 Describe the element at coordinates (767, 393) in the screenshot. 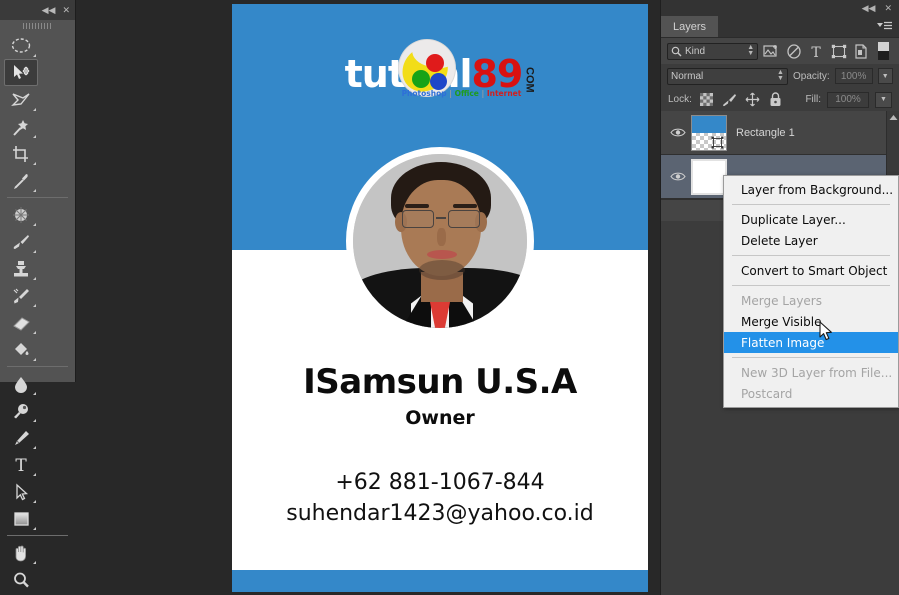

I see `menu-item-postcard: Postcard` at that location.